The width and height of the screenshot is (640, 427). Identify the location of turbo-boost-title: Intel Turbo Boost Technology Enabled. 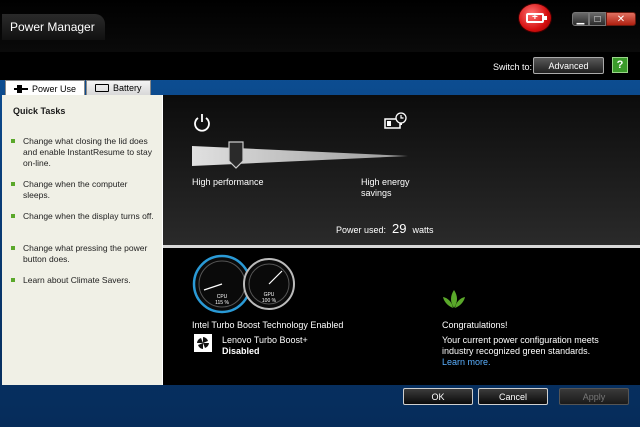
(268, 325).